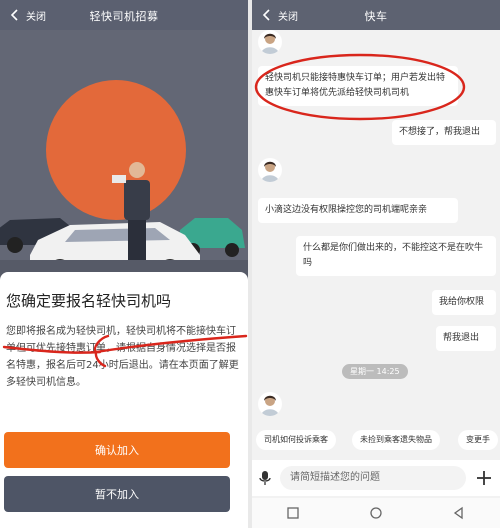  I want to click on quick-reply-chip: 变更手, so click(478, 440).